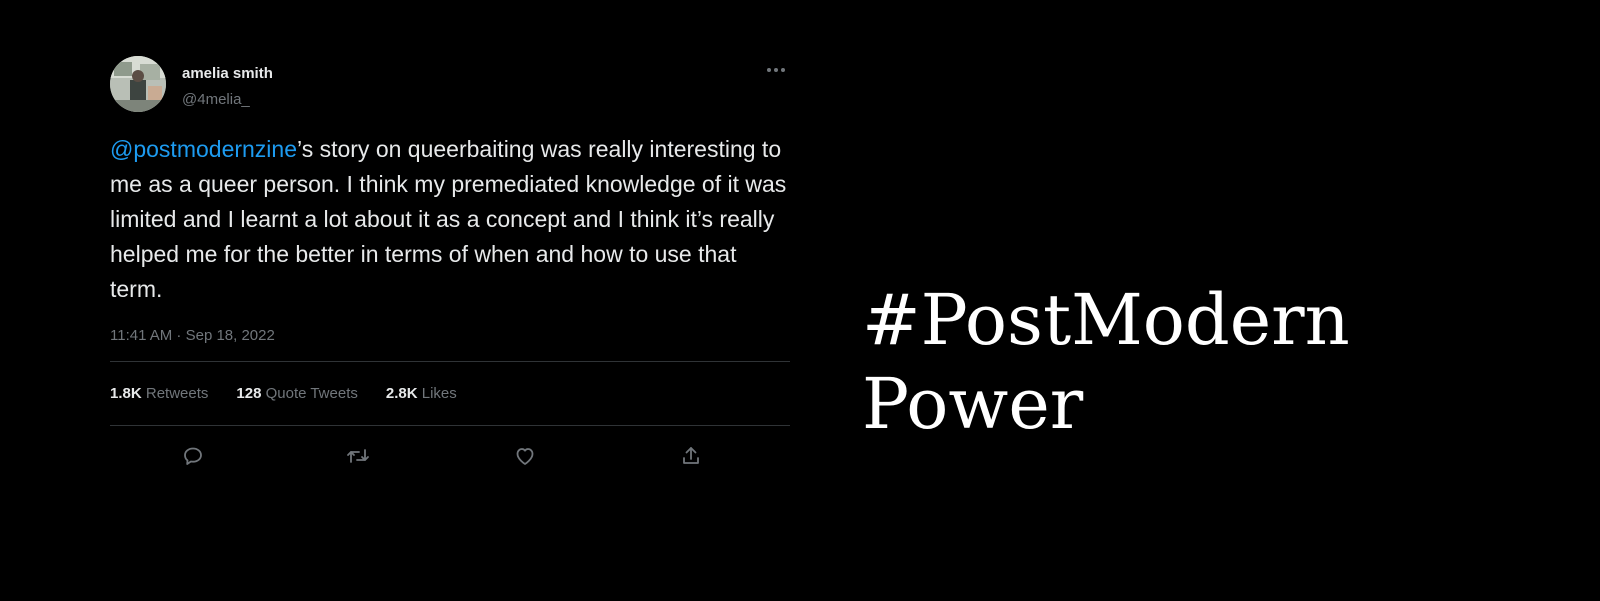 This screenshot has height=601, width=1600. What do you see at coordinates (249, 393) in the screenshot?
I see `quote-tweets-count: 128` at bounding box center [249, 393].